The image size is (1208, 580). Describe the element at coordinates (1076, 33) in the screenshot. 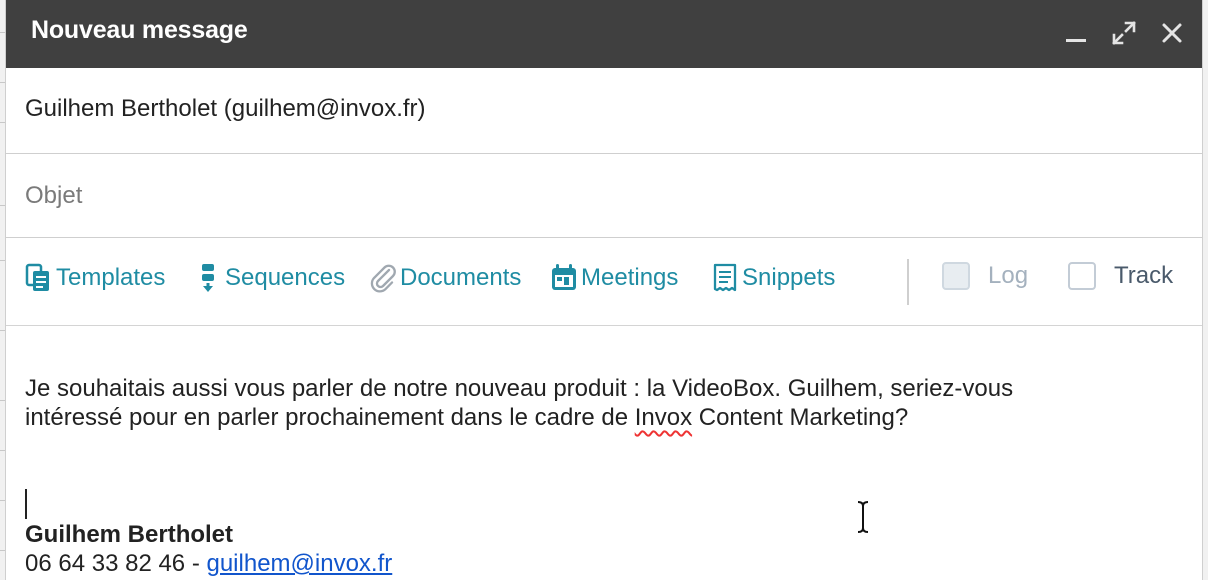

I see `minimize-button` at that location.